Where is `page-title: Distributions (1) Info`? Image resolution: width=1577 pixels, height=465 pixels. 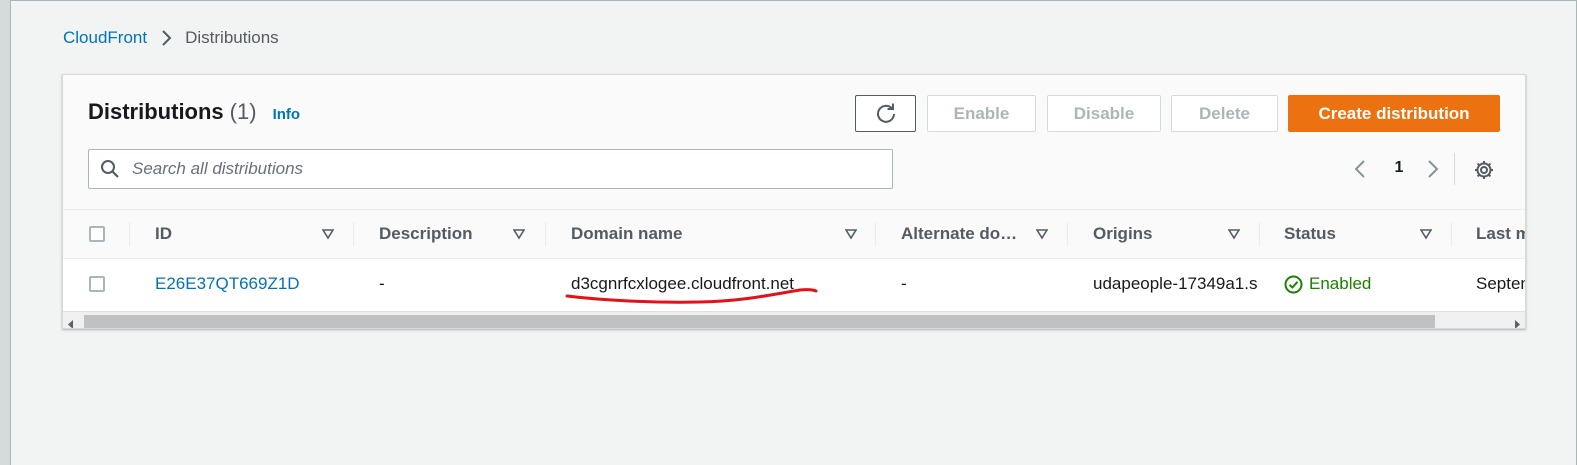 page-title: Distributions (1) Info is located at coordinates (194, 112).